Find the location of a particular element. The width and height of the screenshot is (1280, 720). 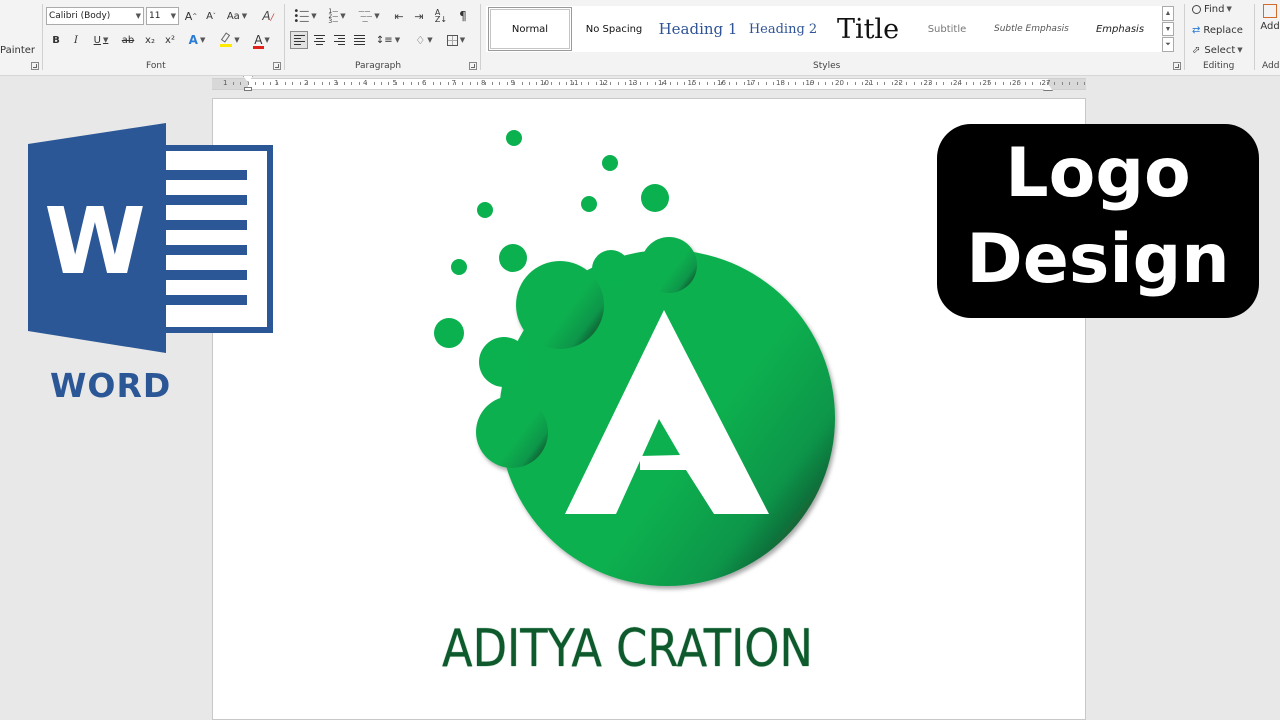

word-logo-icon: W is located at coordinates (150, 238).